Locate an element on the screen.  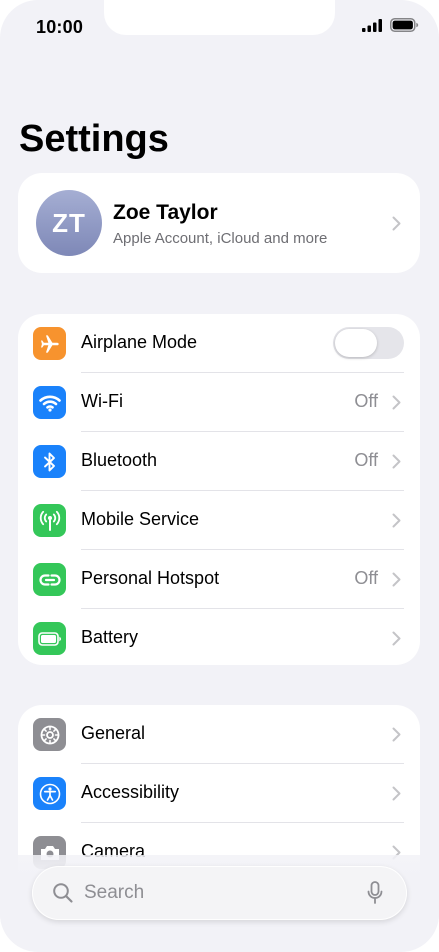
personal-hotspot-row: Personal Hotspot Off is located at coordinates (219, 579).